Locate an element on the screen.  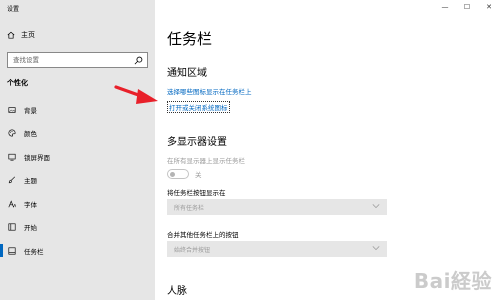
home-nav-item: 主页 is located at coordinates (21, 35).